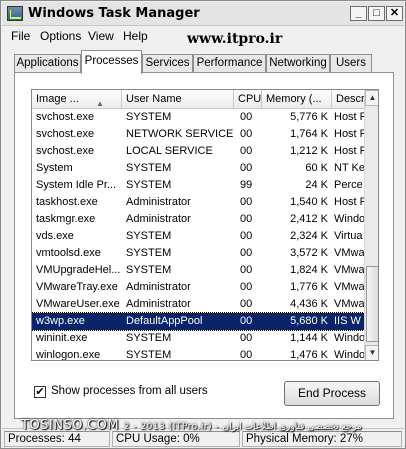 The image size is (406, 449). Describe the element at coordinates (169, 151) in the screenshot. I see `cell-user-name: LOCAL SERVICE` at that location.